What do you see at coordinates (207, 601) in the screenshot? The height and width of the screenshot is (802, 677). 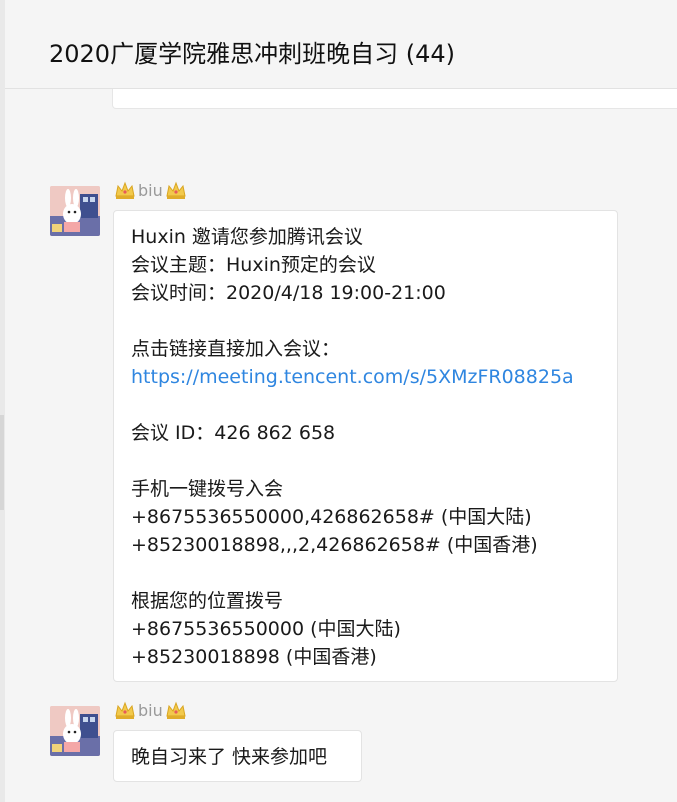 I see `message-line: 根据您的位置拨号` at bounding box center [207, 601].